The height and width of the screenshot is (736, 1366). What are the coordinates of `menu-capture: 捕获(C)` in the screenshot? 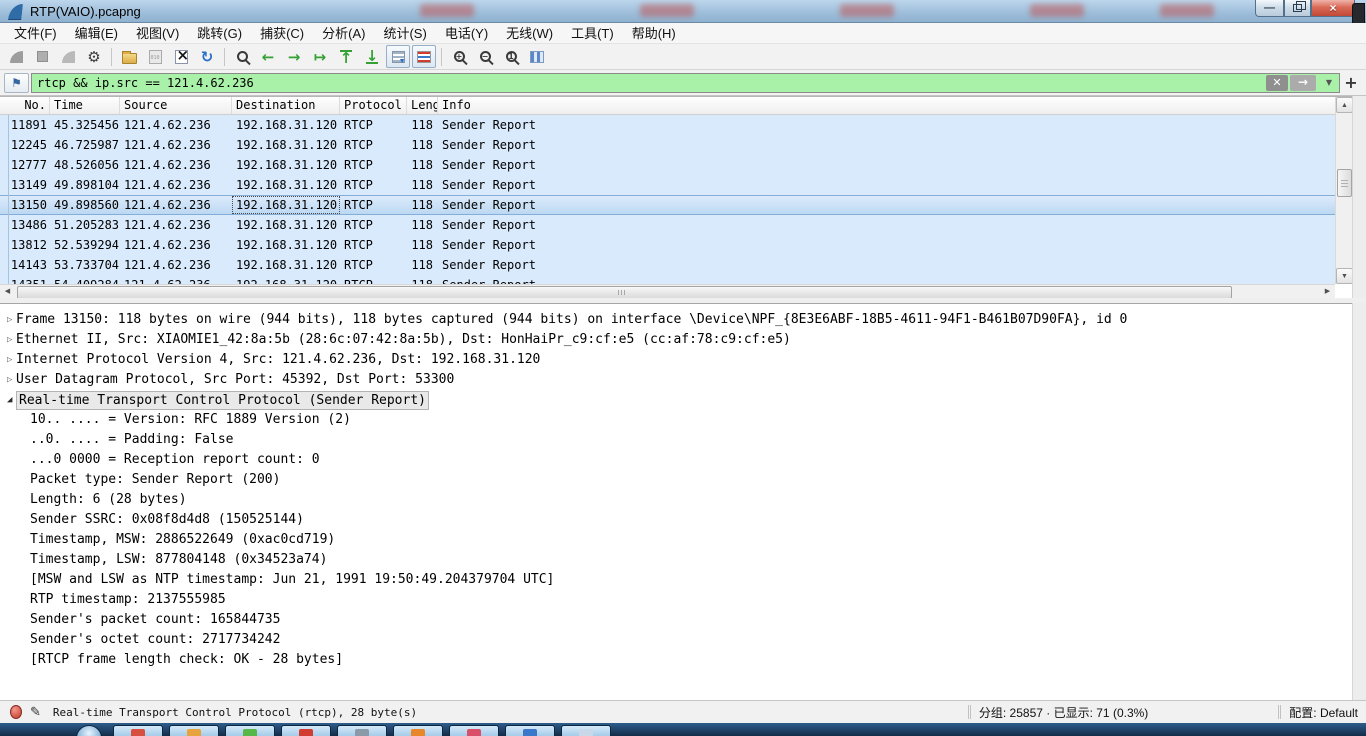 It's located at (282, 33).